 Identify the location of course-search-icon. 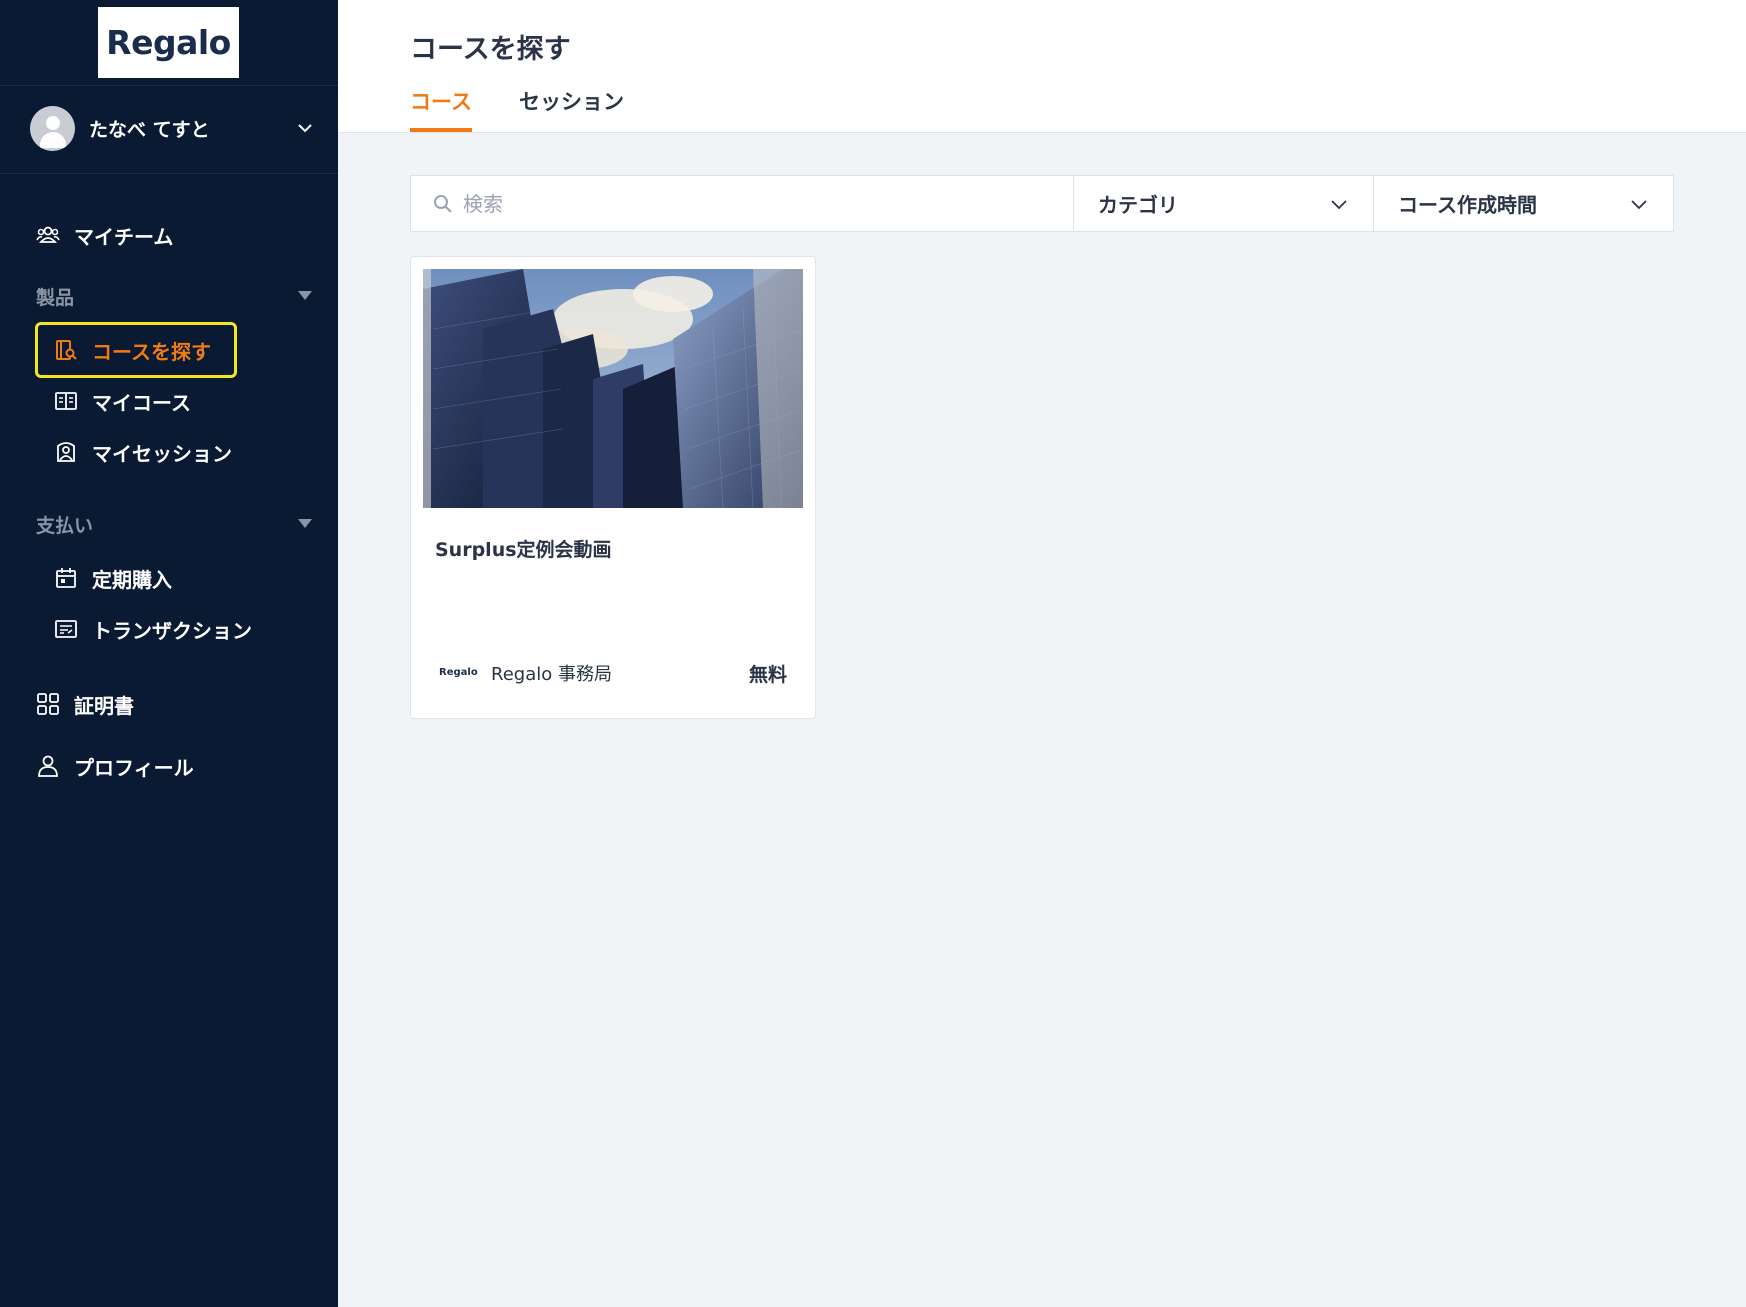
(66, 350).